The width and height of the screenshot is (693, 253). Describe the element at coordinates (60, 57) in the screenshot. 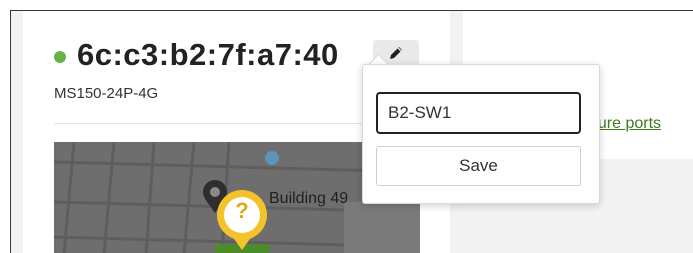

I see `status-indicator` at that location.